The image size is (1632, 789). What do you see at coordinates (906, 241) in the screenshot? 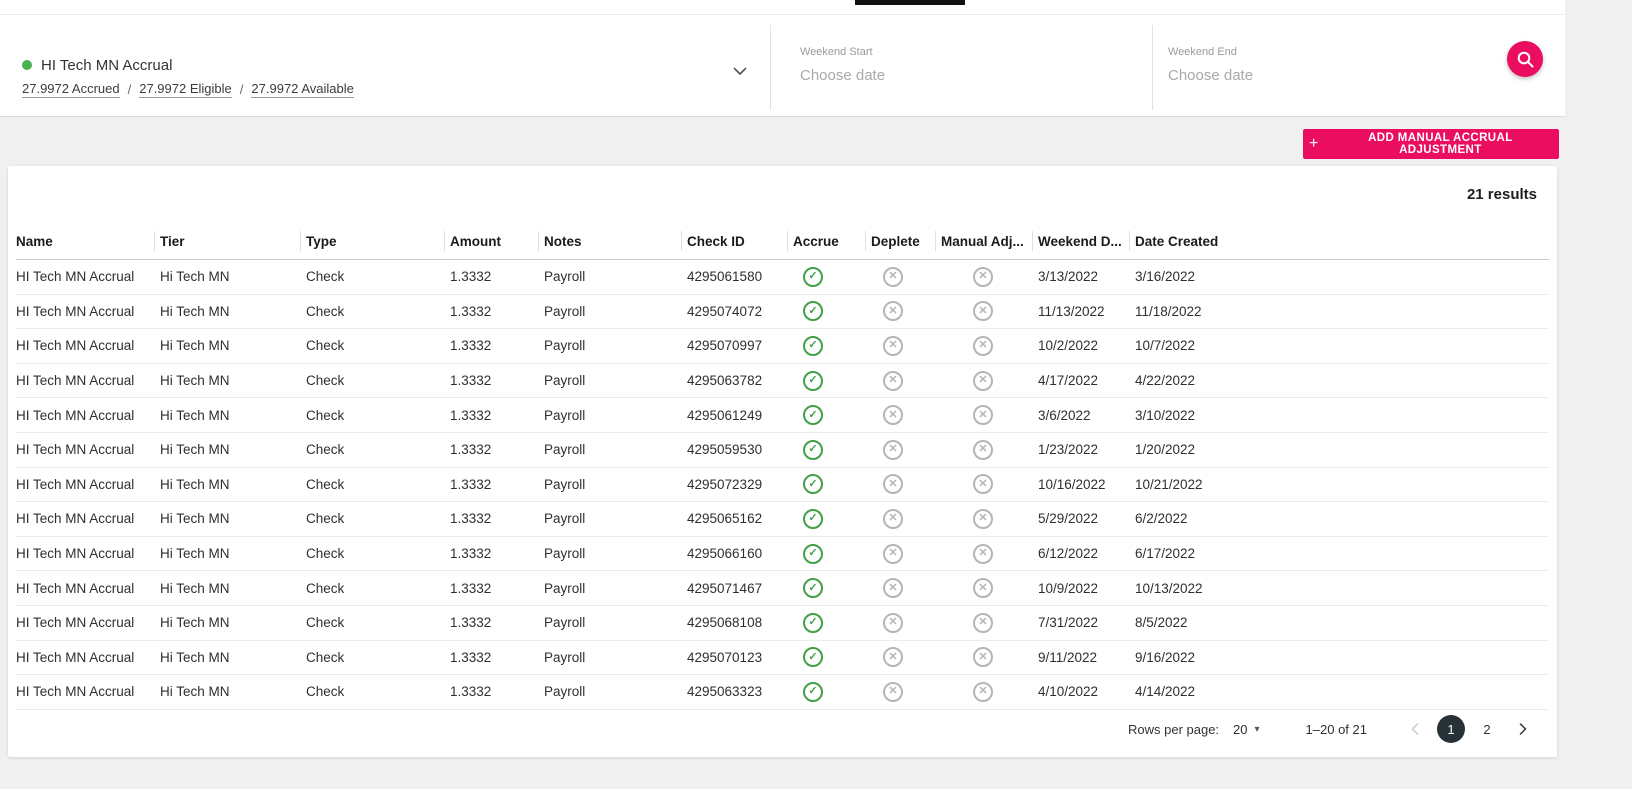
I see `column-header-deplete: Deplete` at bounding box center [906, 241].